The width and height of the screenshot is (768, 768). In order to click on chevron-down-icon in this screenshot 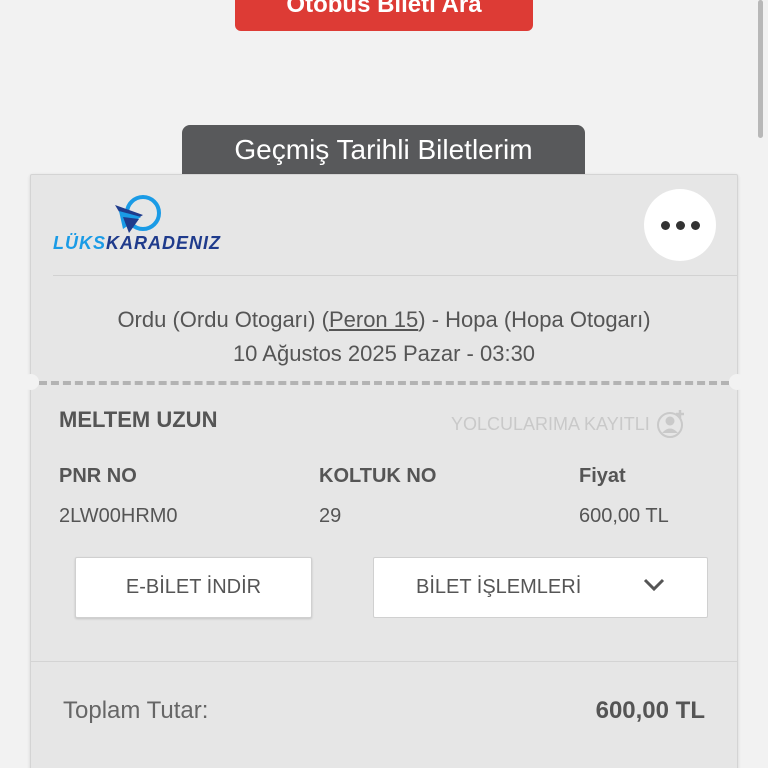, I will do `click(654, 585)`.